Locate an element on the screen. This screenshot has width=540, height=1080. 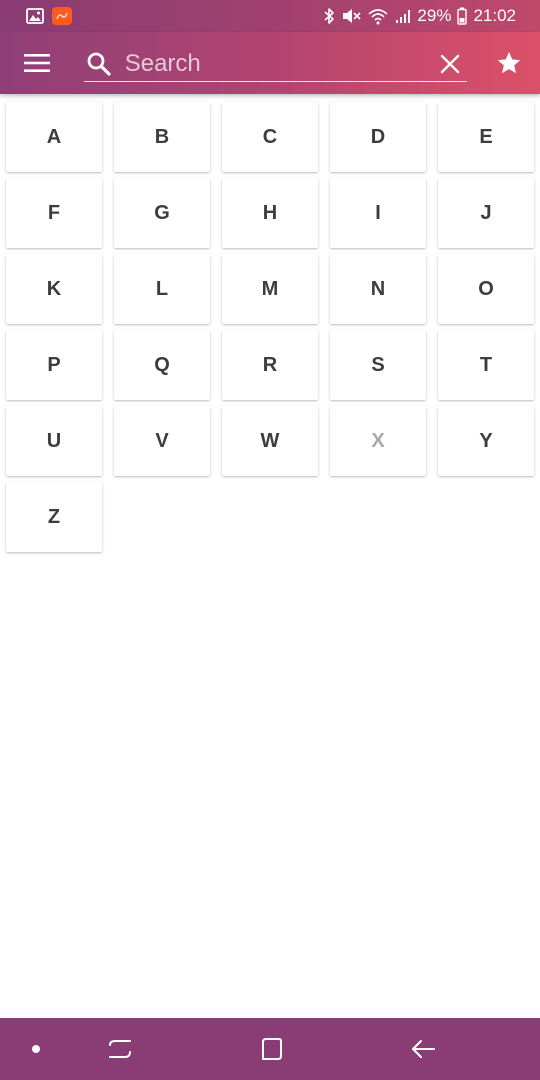
bluetooth-icon is located at coordinates (329, 16).